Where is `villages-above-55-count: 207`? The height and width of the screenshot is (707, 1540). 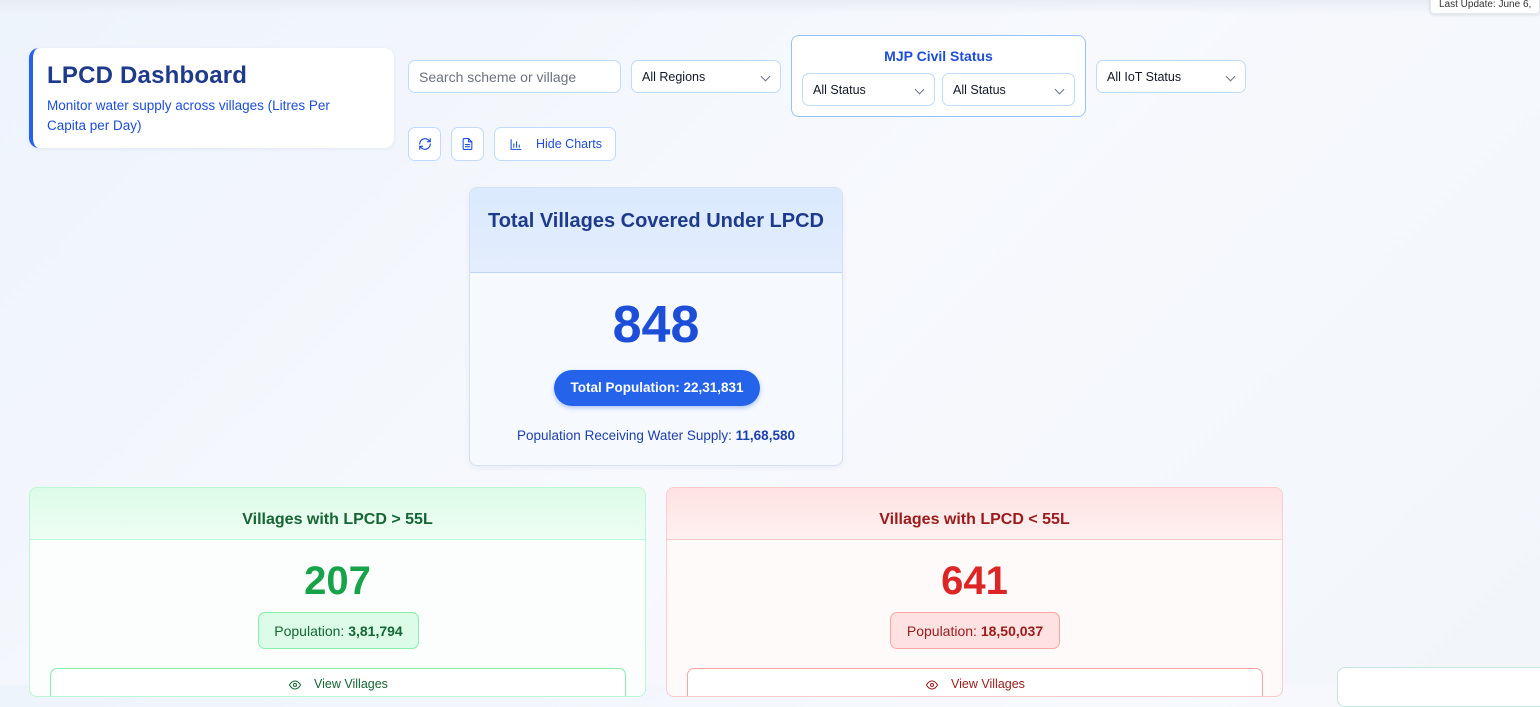
villages-above-55-count: 207 is located at coordinates (337, 581).